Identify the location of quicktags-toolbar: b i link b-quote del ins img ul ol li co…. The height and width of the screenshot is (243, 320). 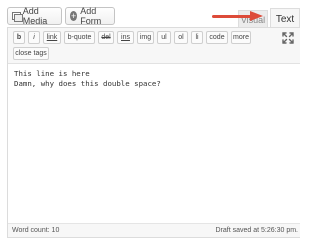
(154, 46).